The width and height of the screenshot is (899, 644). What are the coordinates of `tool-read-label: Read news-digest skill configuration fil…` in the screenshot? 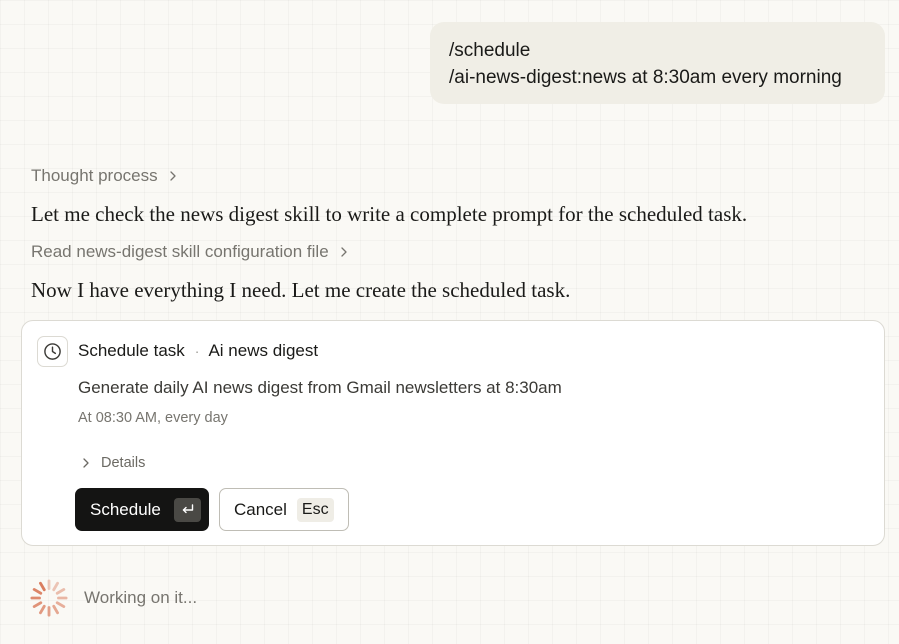 It's located at (180, 251).